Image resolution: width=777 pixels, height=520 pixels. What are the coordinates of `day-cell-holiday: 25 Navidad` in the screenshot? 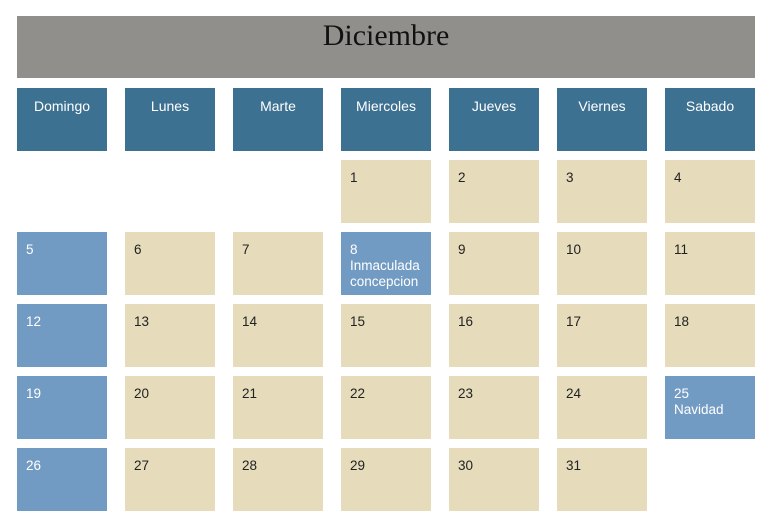 It's located at (710, 407).